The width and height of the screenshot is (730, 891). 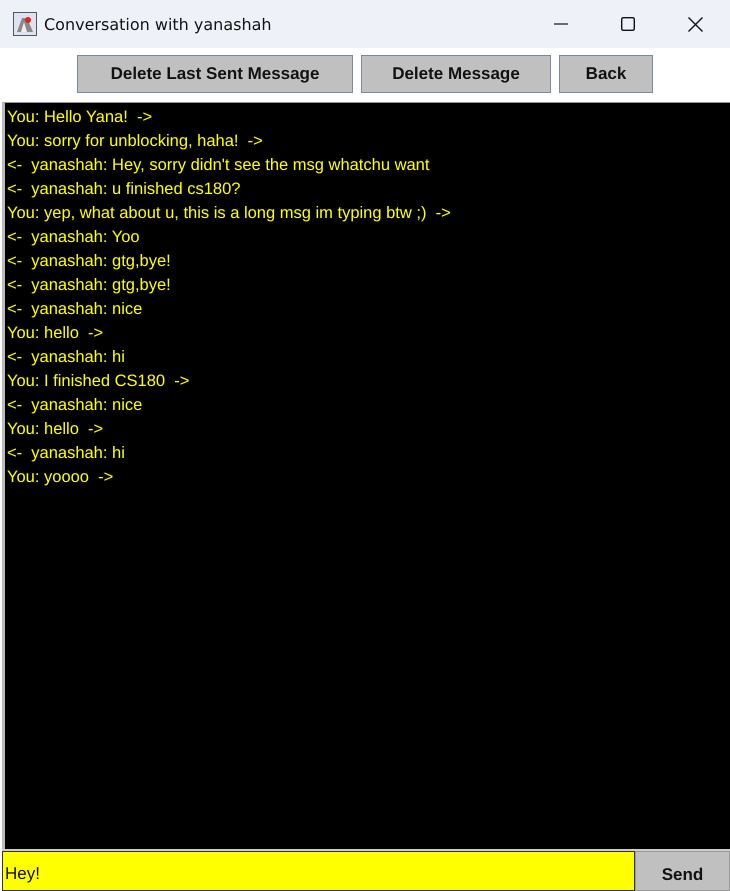 What do you see at coordinates (60, 477) in the screenshot?
I see `chat-message: You: yoooo ->` at bounding box center [60, 477].